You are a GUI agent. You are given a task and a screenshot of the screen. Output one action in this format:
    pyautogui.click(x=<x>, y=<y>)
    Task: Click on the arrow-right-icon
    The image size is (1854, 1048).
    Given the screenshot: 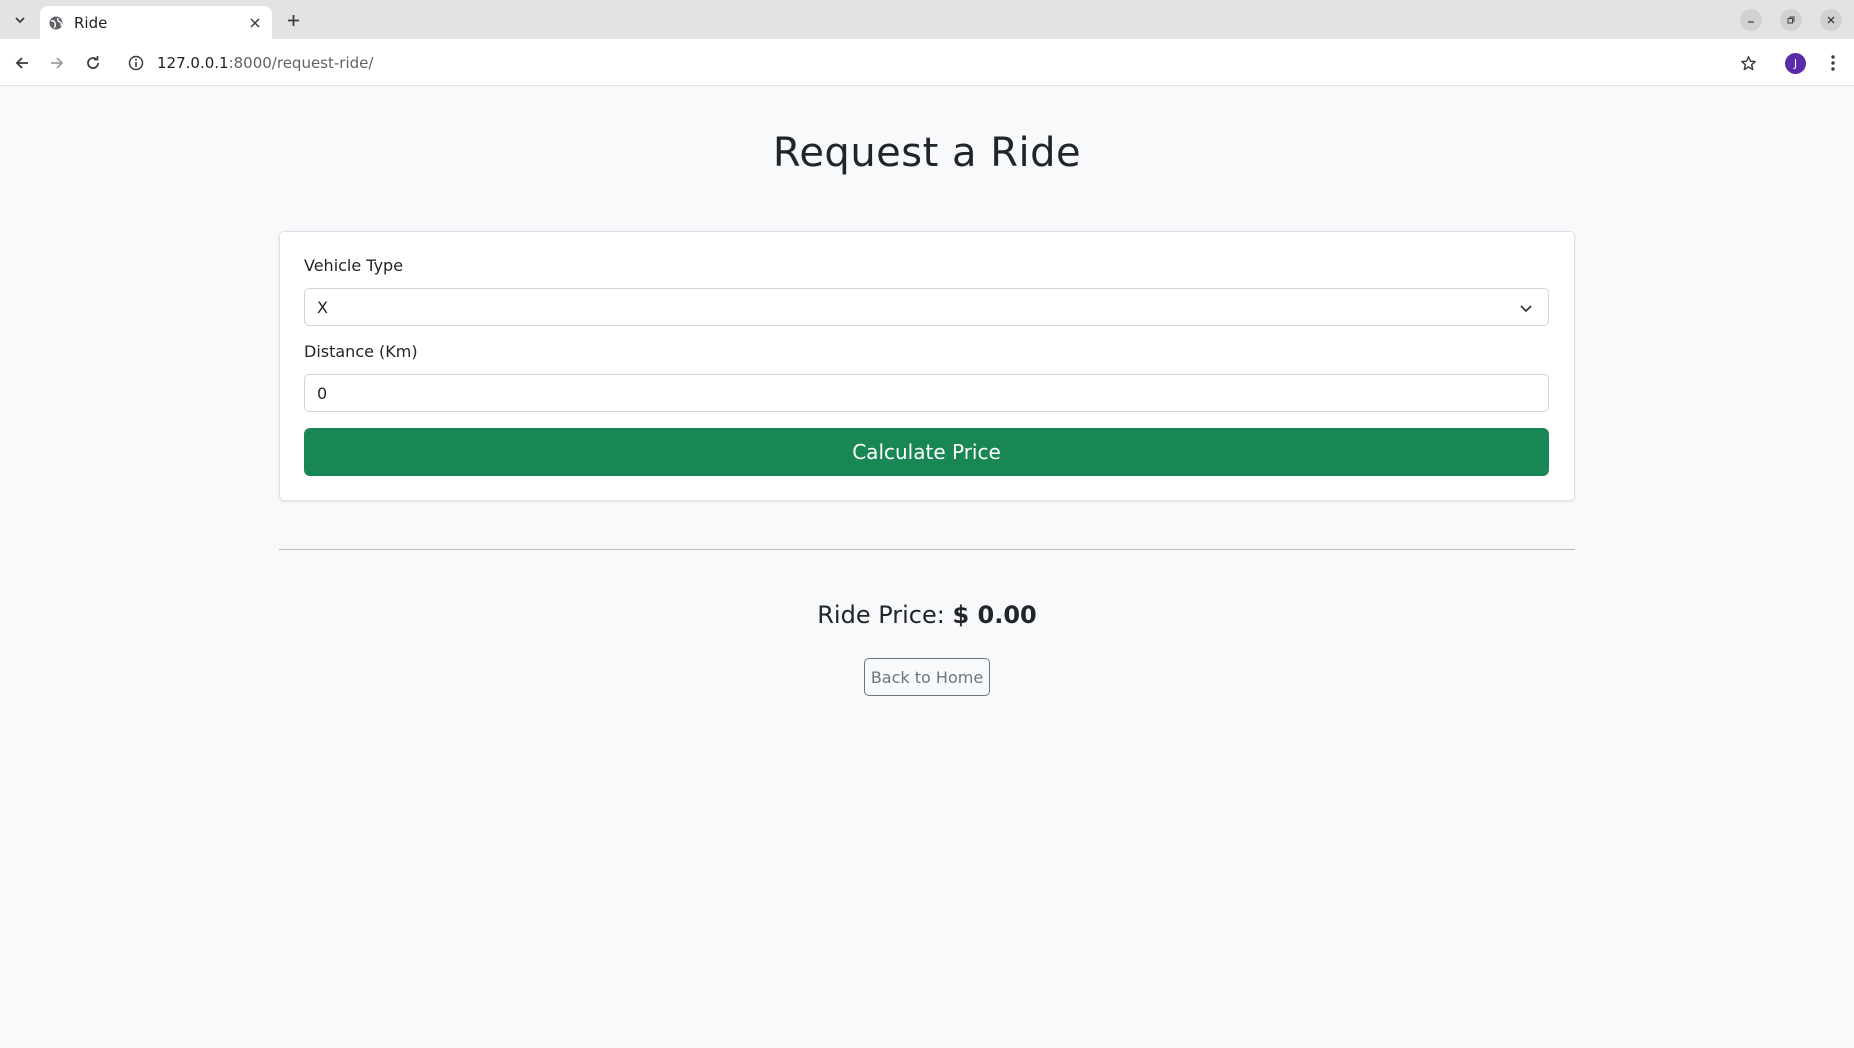 What is the action you would take?
    pyautogui.click(x=57, y=63)
    